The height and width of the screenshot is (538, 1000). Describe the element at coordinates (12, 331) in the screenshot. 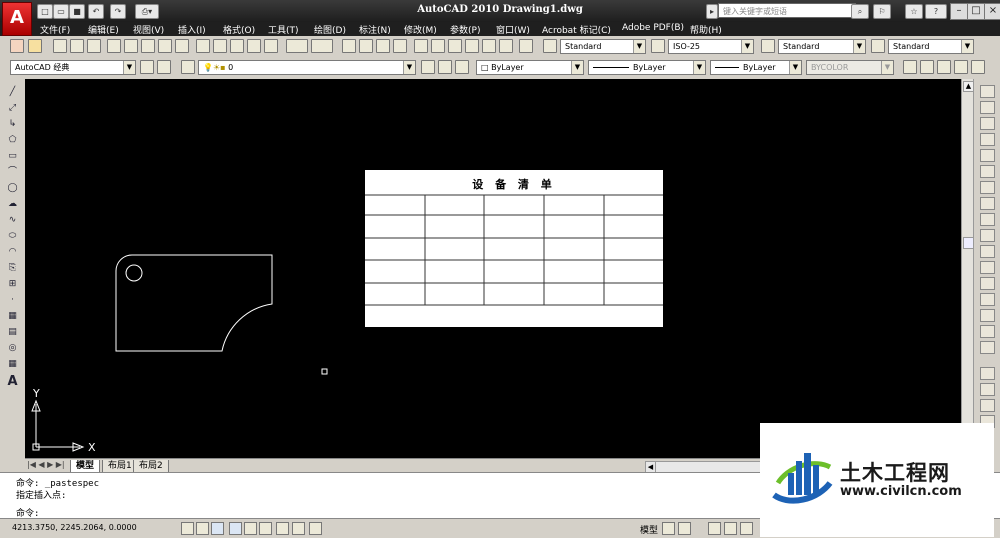

I see `gradient-icon: ▤` at that location.